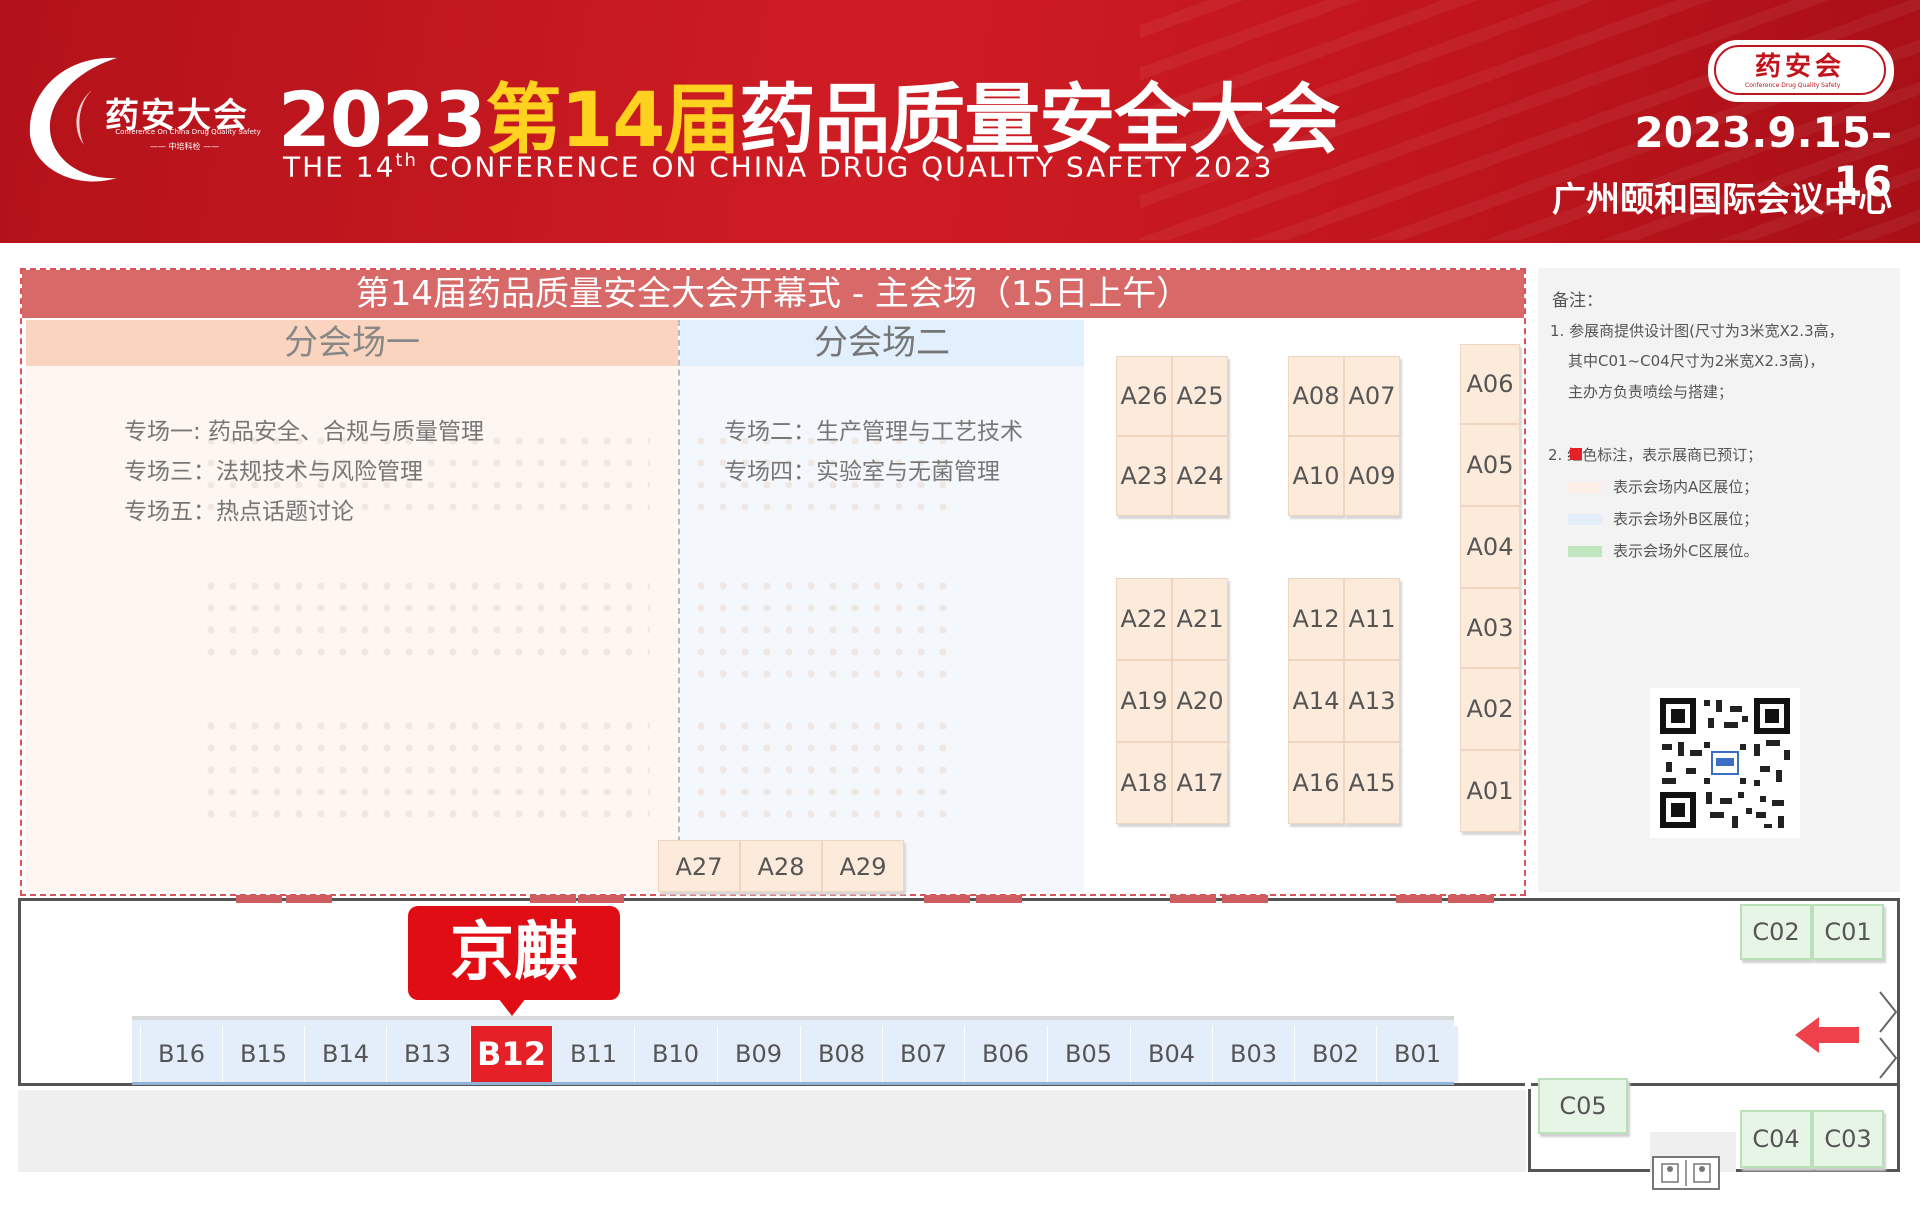  I want to click on booth-a: A02, so click(1490, 709).